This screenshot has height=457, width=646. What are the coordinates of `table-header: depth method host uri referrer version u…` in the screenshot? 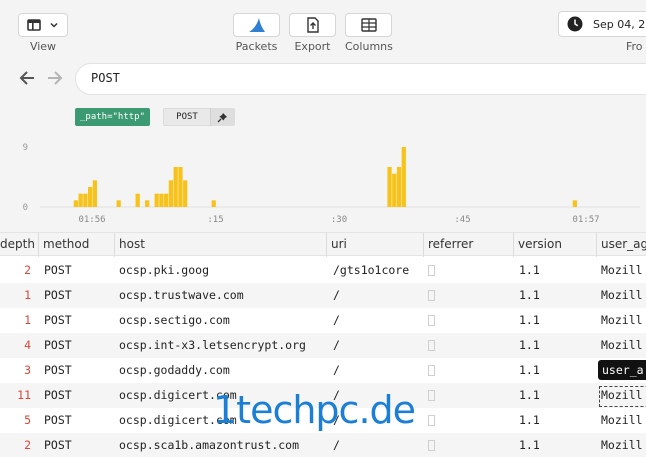 It's located at (323, 244).